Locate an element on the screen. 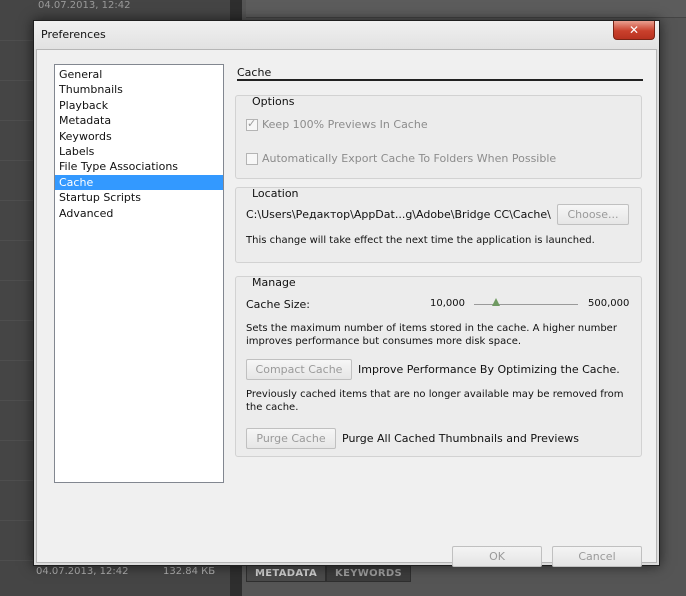  slider-max-label: 500,000 is located at coordinates (609, 303).